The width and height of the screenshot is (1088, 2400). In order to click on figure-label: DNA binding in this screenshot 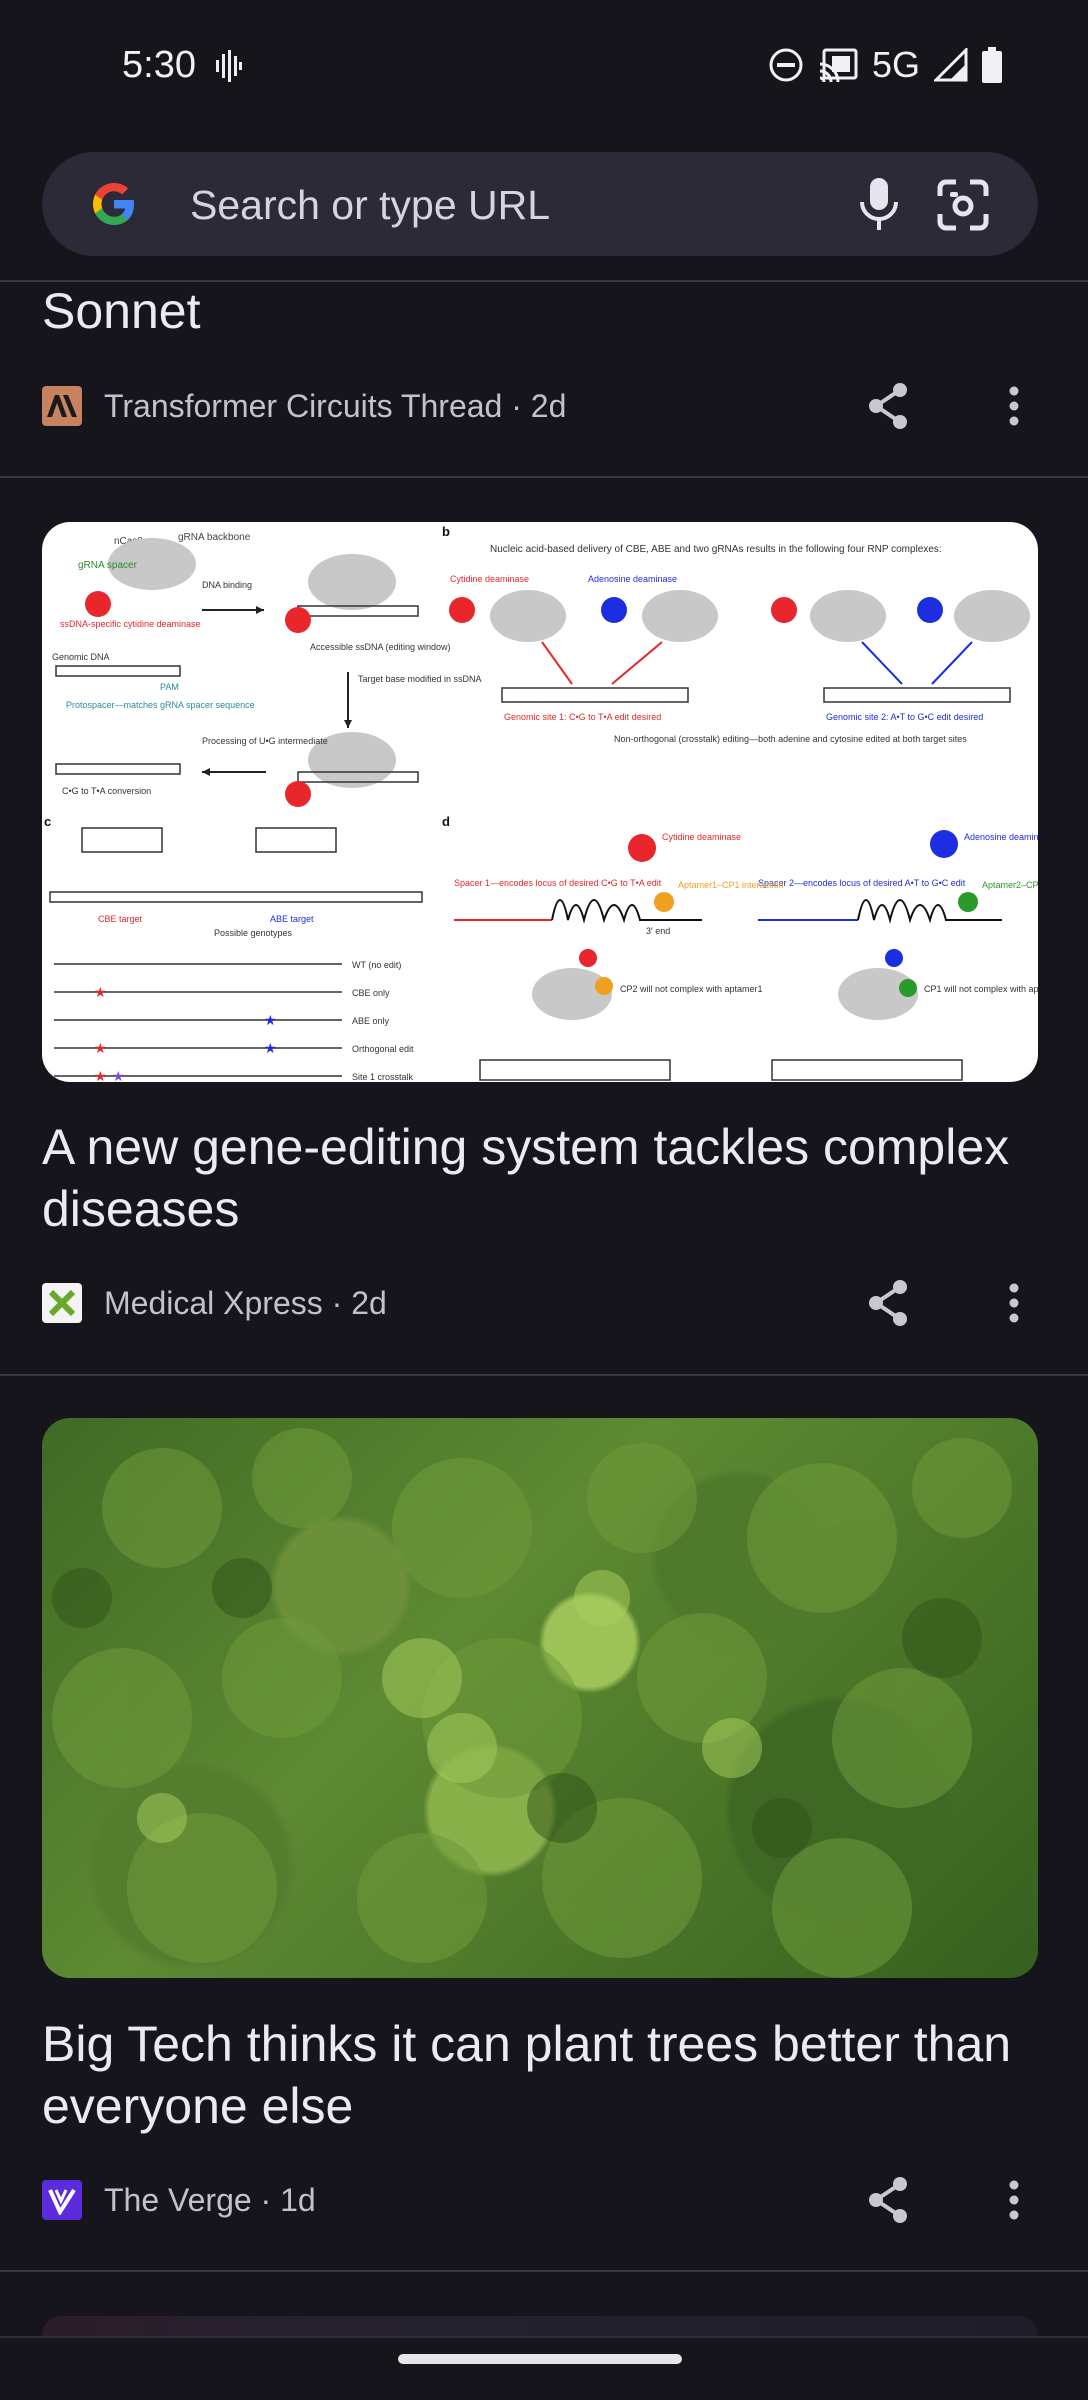, I will do `click(227, 585)`.